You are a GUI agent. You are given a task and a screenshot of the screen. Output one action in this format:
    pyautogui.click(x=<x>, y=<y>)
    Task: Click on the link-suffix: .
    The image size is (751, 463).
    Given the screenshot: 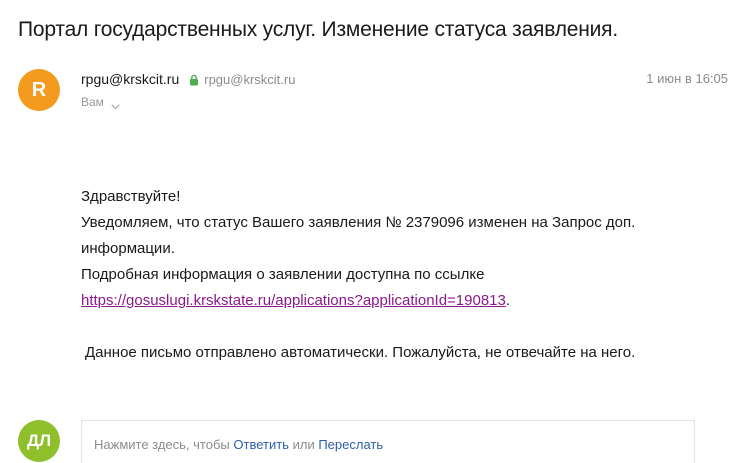 What is the action you would take?
    pyautogui.click(x=508, y=300)
    